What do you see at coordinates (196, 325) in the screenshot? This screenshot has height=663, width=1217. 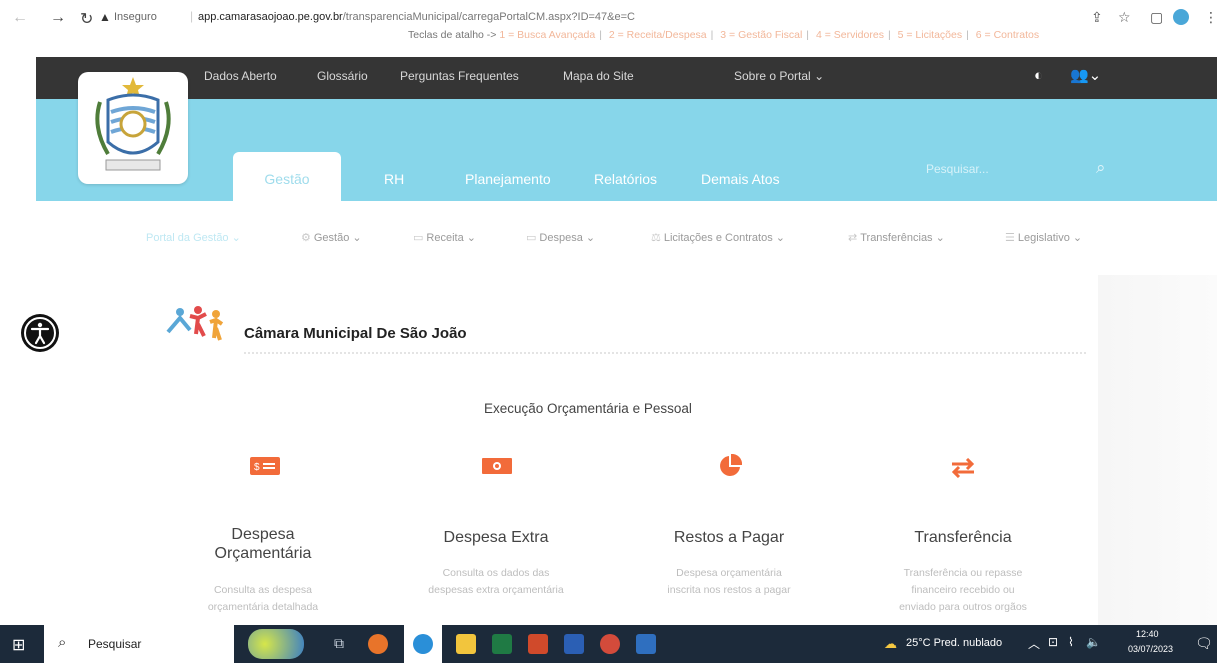 I see `people-icon` at bounding box center [196, 325].